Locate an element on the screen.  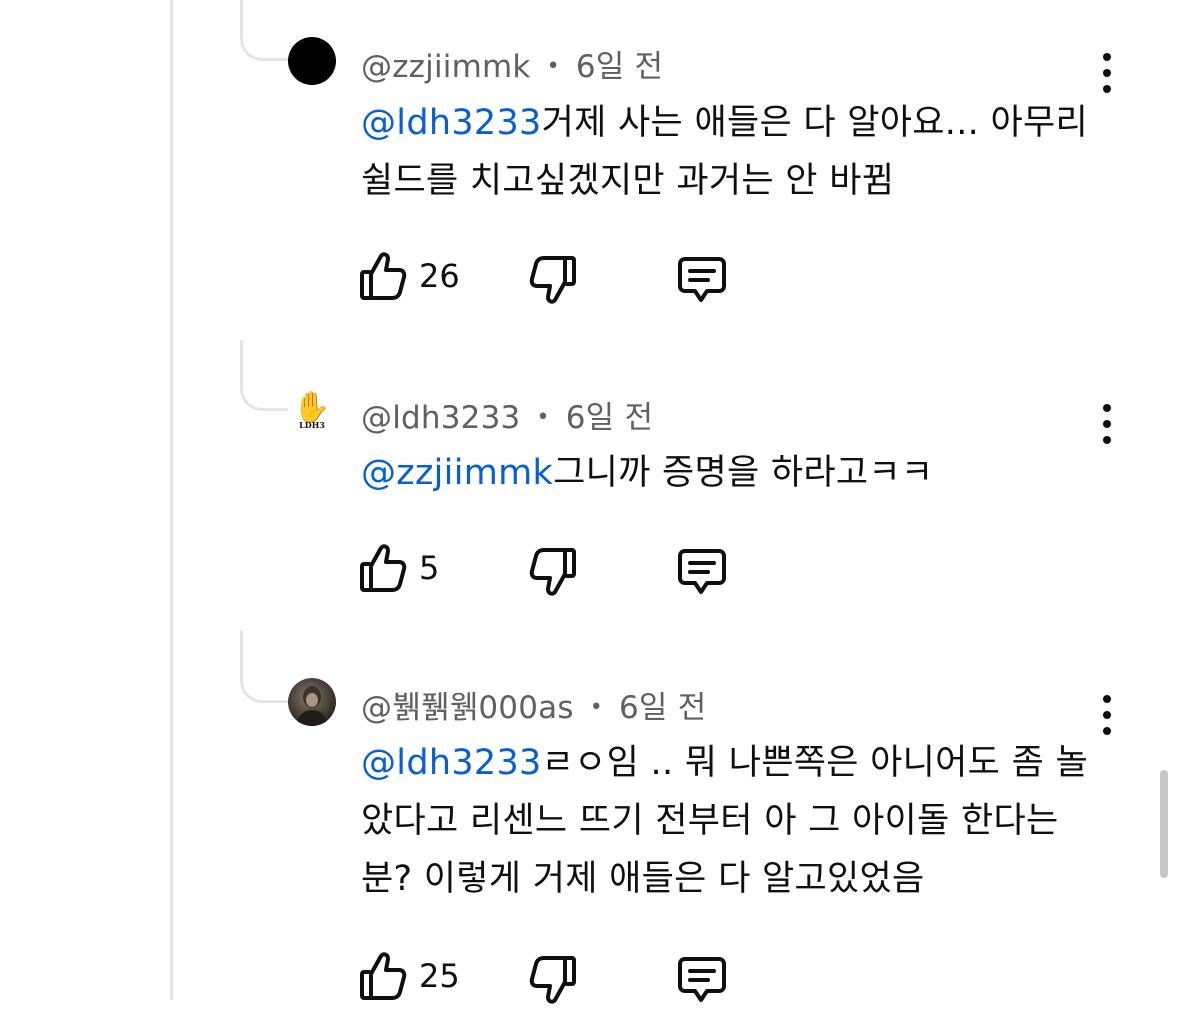
comment-author: @ldh3233 is located at coordinates (440, 418).